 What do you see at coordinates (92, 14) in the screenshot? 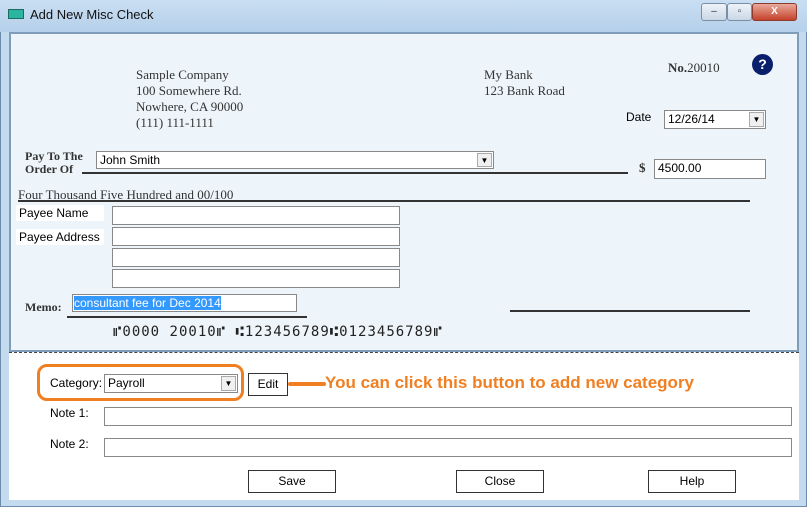
I see `window-title: Add New Misc Check` at bounding box center [92, 14].